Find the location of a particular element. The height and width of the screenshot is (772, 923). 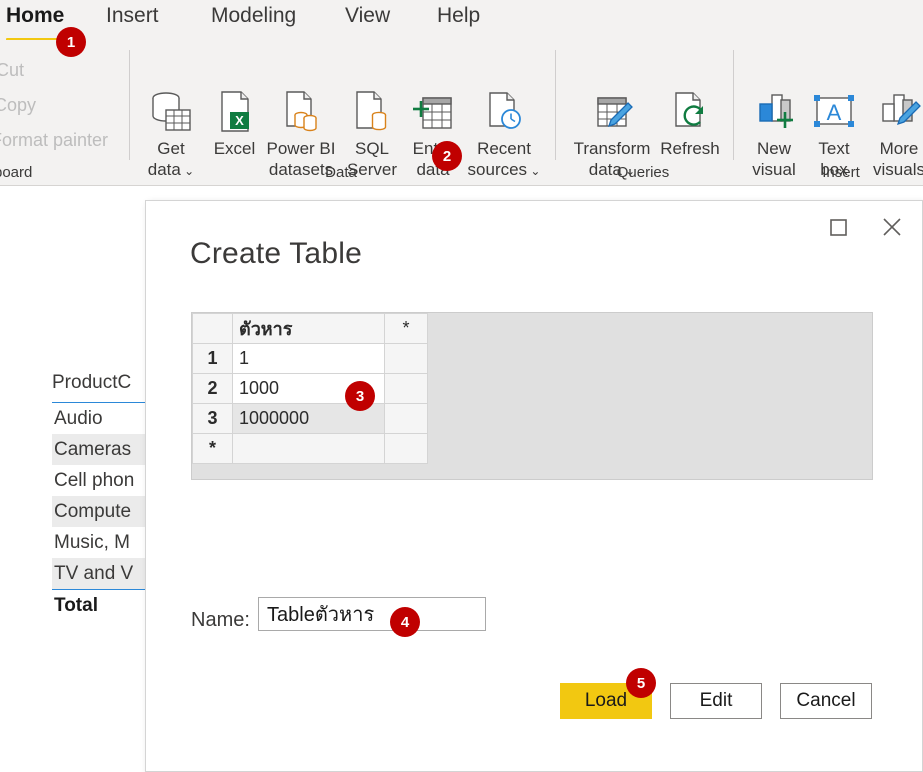

transform-data-icon is located at coordinates (612, 112).